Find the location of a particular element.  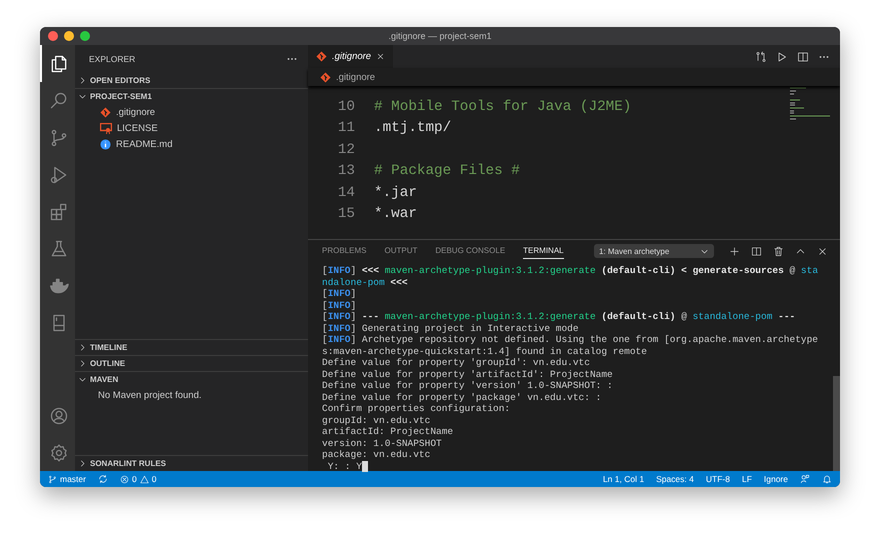

branch-label: master is located at coordinates (73, 479).